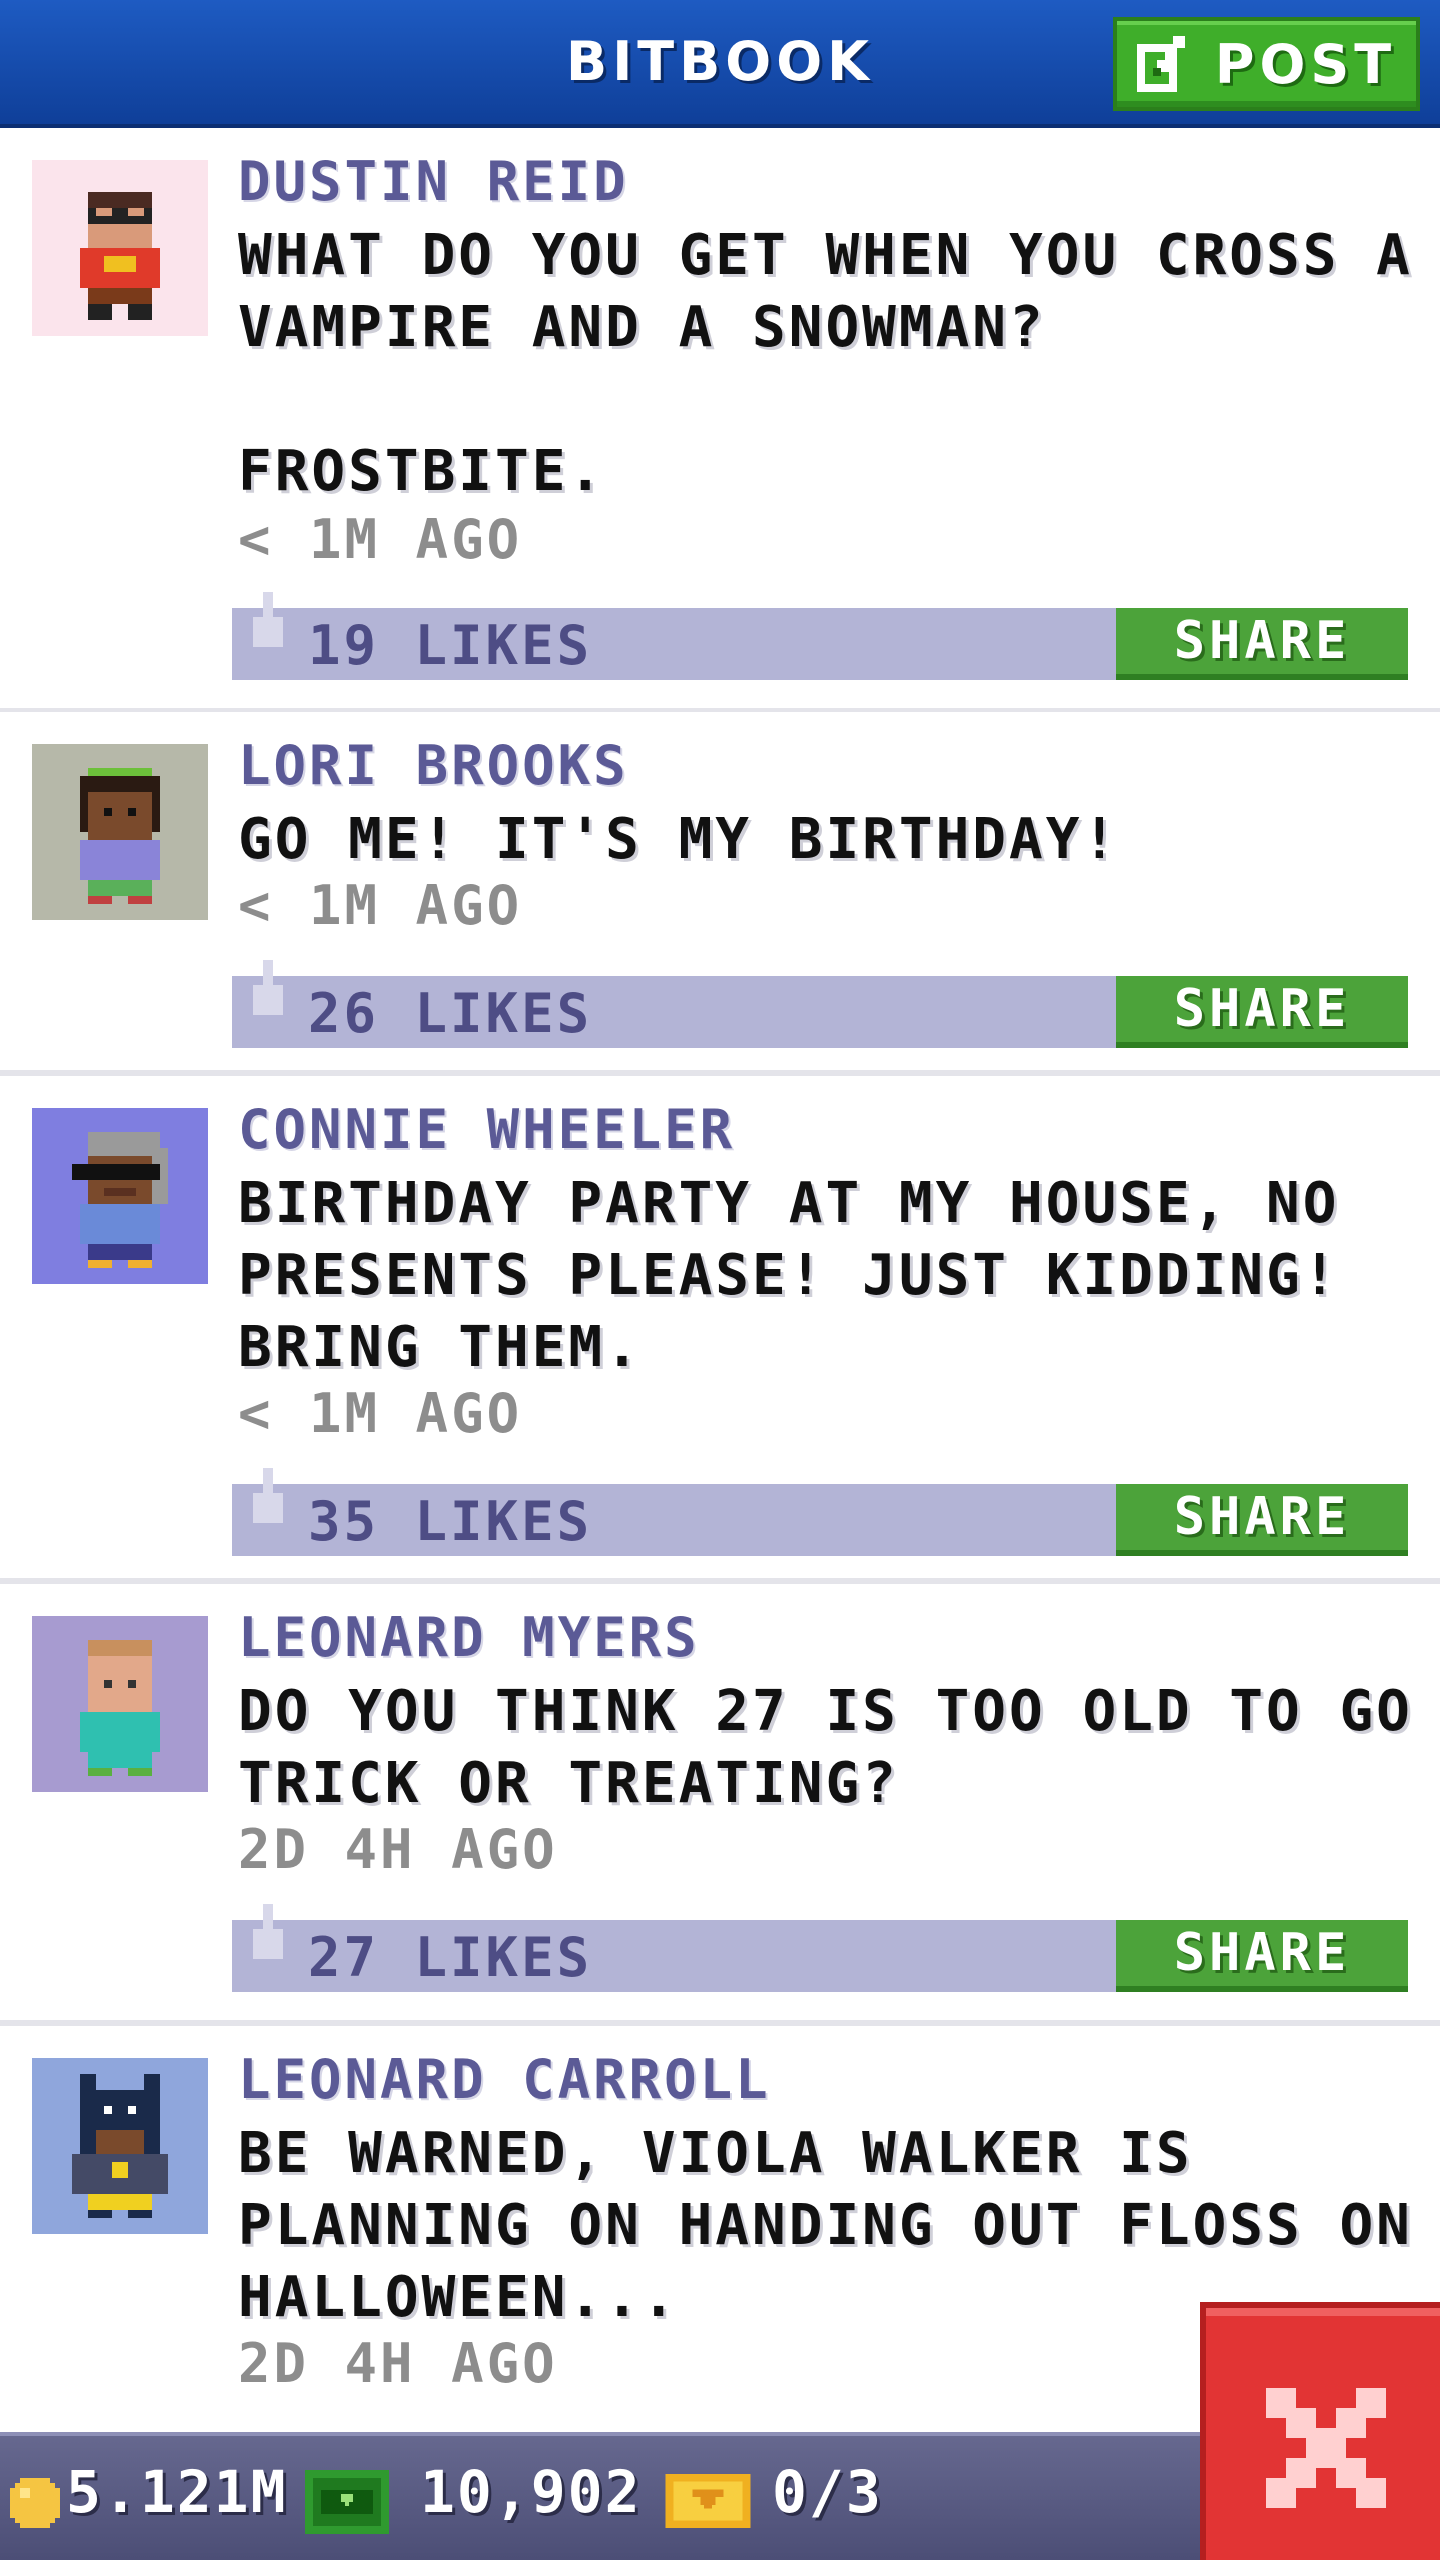  I want to click on like-button: 26 LIKES SHARE, so click(820, 1004).